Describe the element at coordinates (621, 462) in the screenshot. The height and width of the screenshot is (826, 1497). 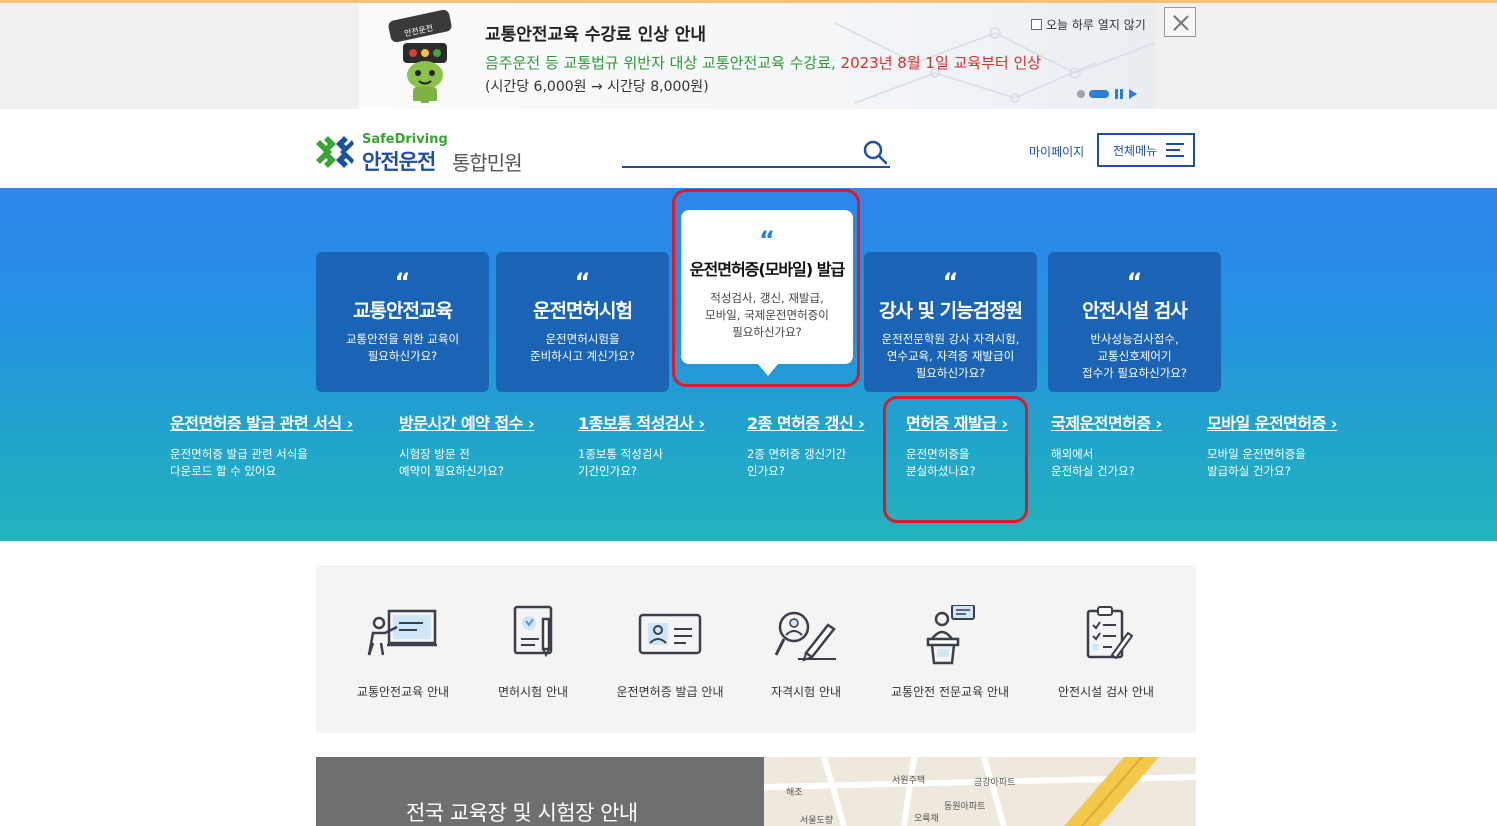
I see `link-description: 1종보통 적성검사 기간인가요?` at that location.